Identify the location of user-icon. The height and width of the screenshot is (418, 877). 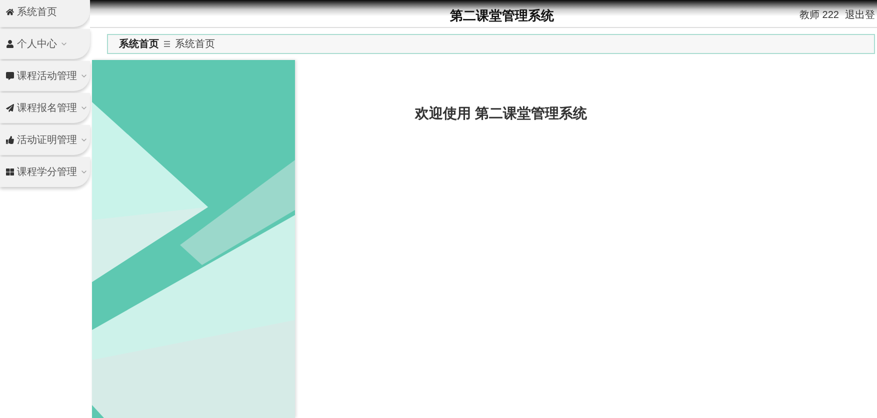
(10, 44).